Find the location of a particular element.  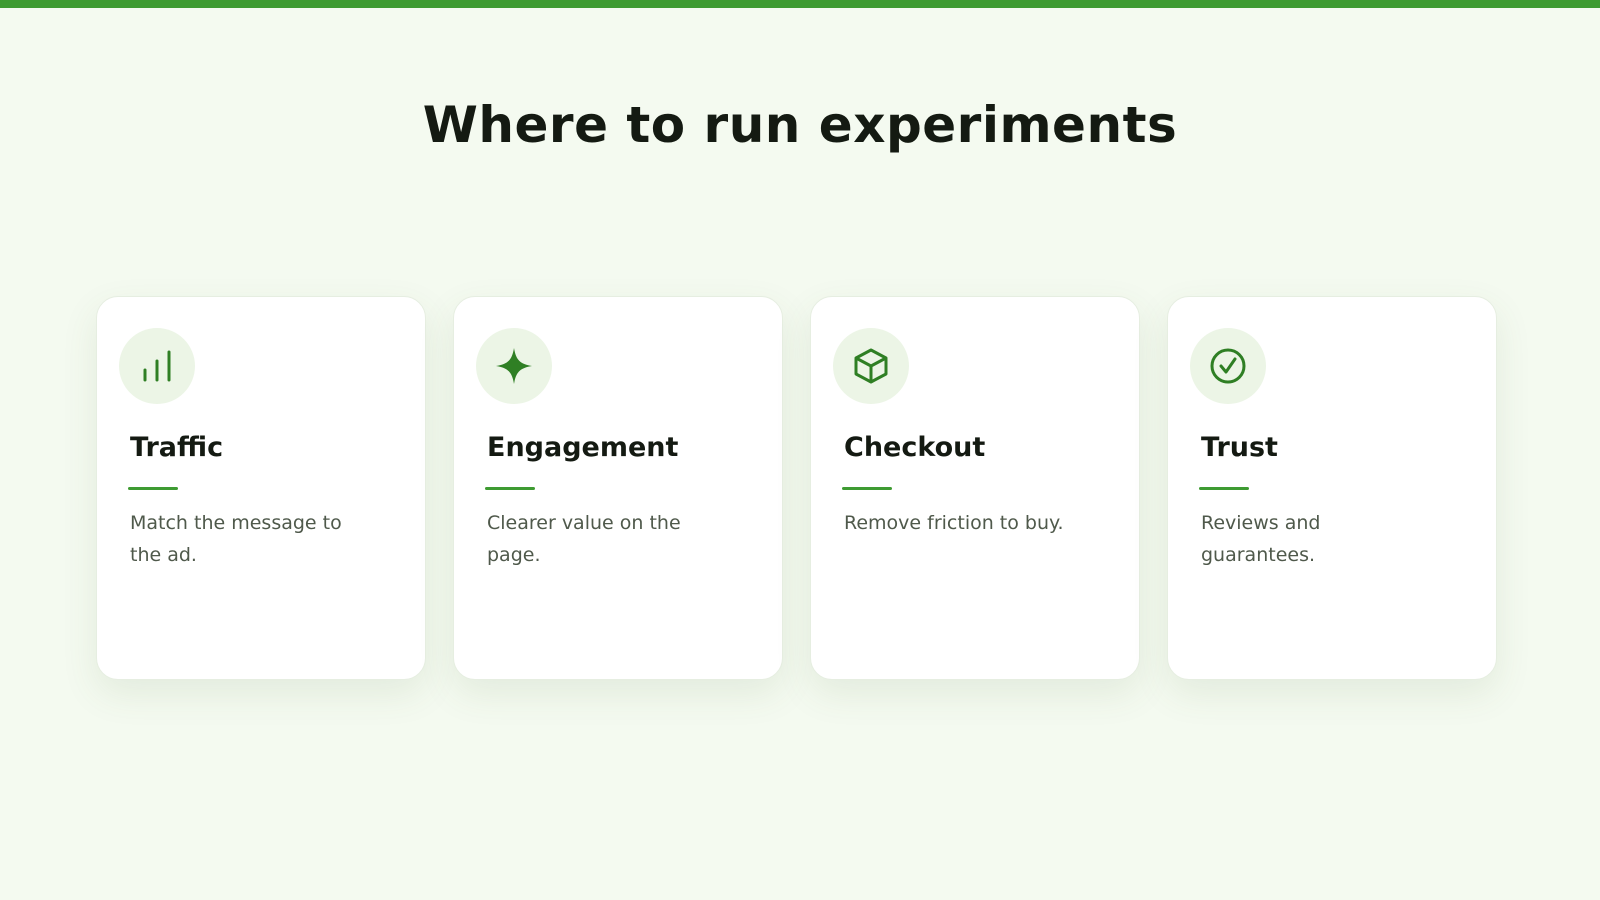

card-trust: Trust Reviews and guarantees. is located at coordinates (1332, 488).